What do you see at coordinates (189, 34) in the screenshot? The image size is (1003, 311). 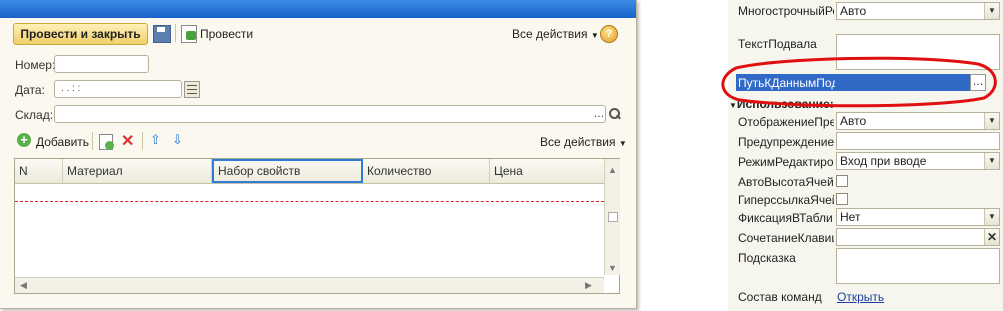 I see `post-document-icon` at bounding box center [189, 34].